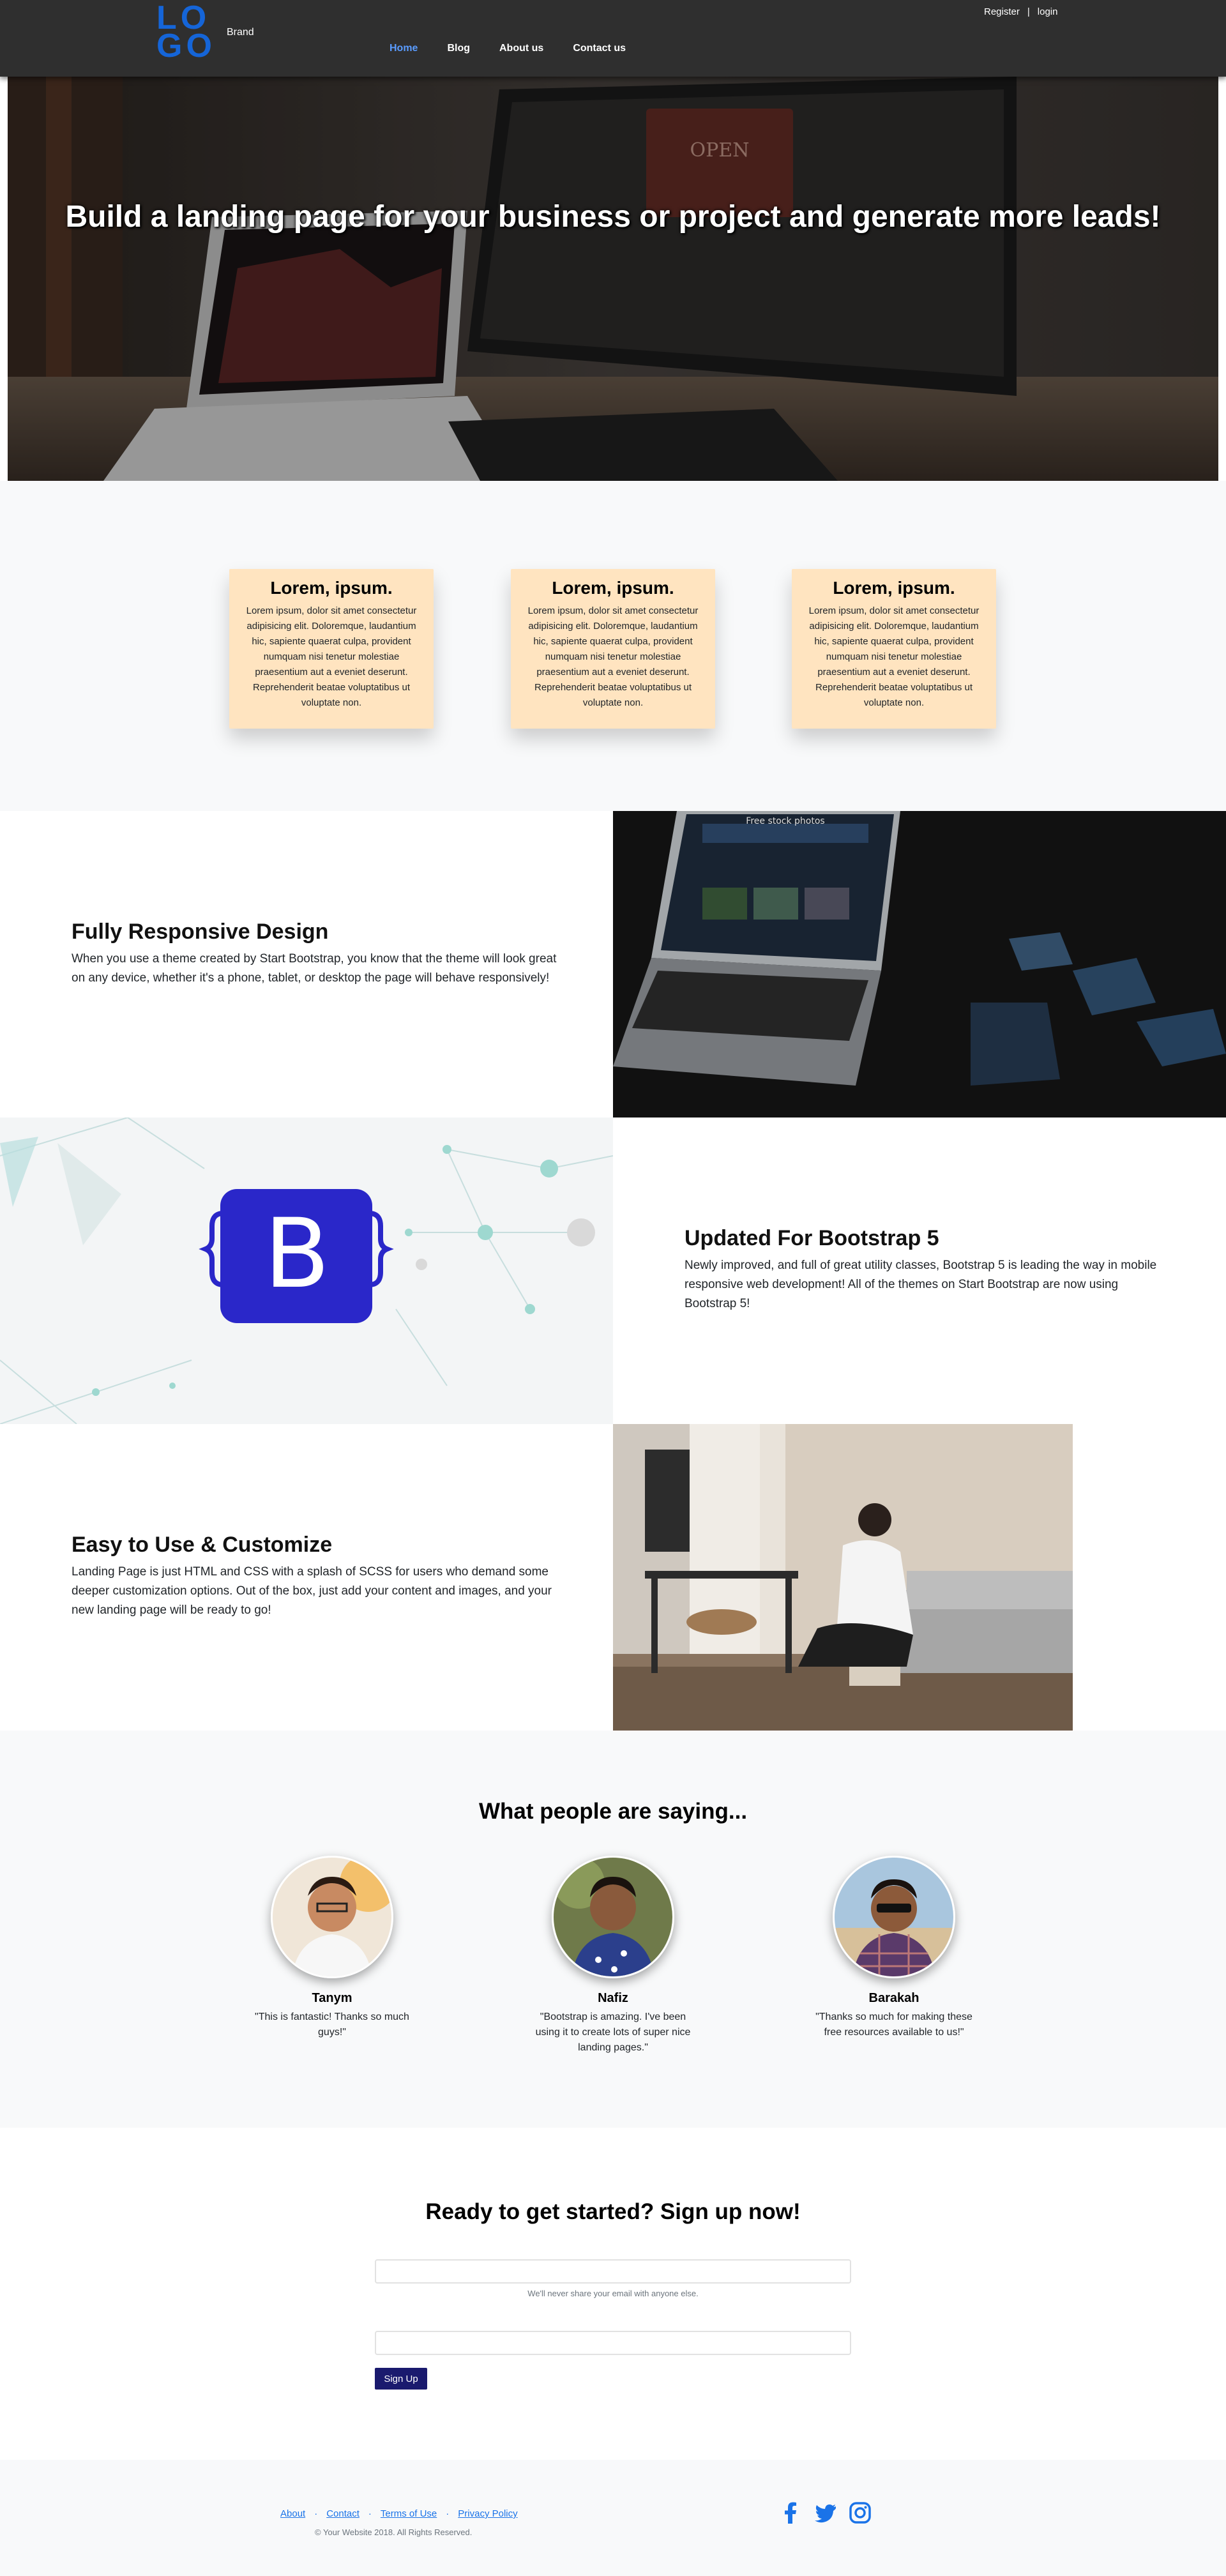 The width and height of the screenshot is (1226, 2576). What do you see at coordinates (894, 1998) in the screenshot?
I see `testimonial-name: Barakah` at bounding box center [894, 1998].